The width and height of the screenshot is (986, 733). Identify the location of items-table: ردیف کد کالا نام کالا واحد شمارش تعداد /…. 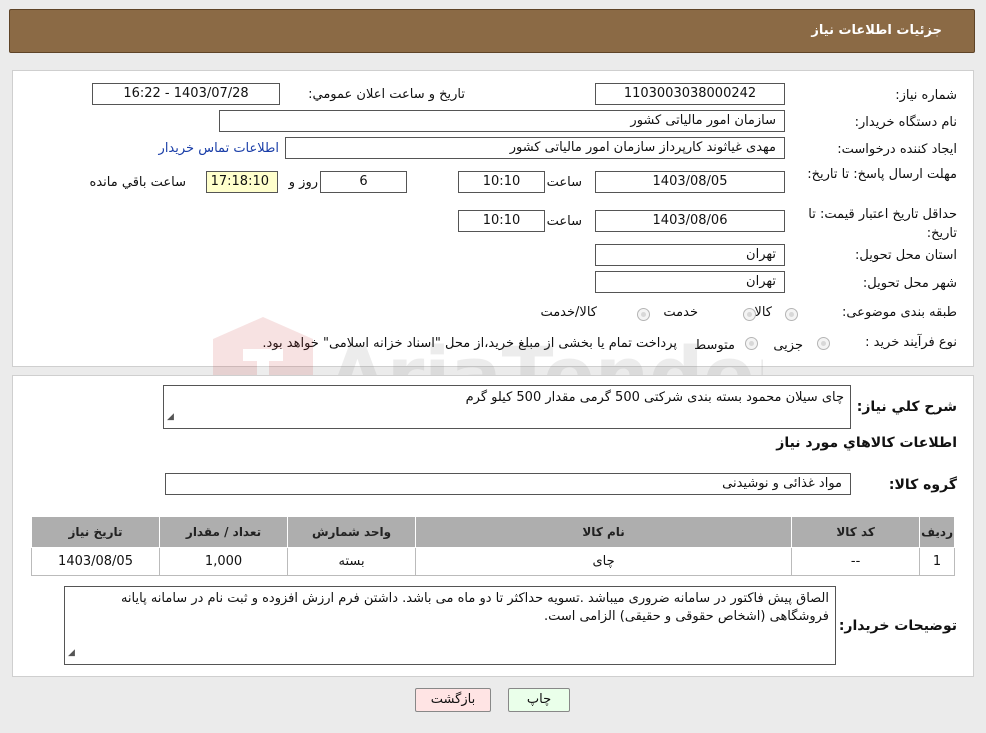
(492, 546).